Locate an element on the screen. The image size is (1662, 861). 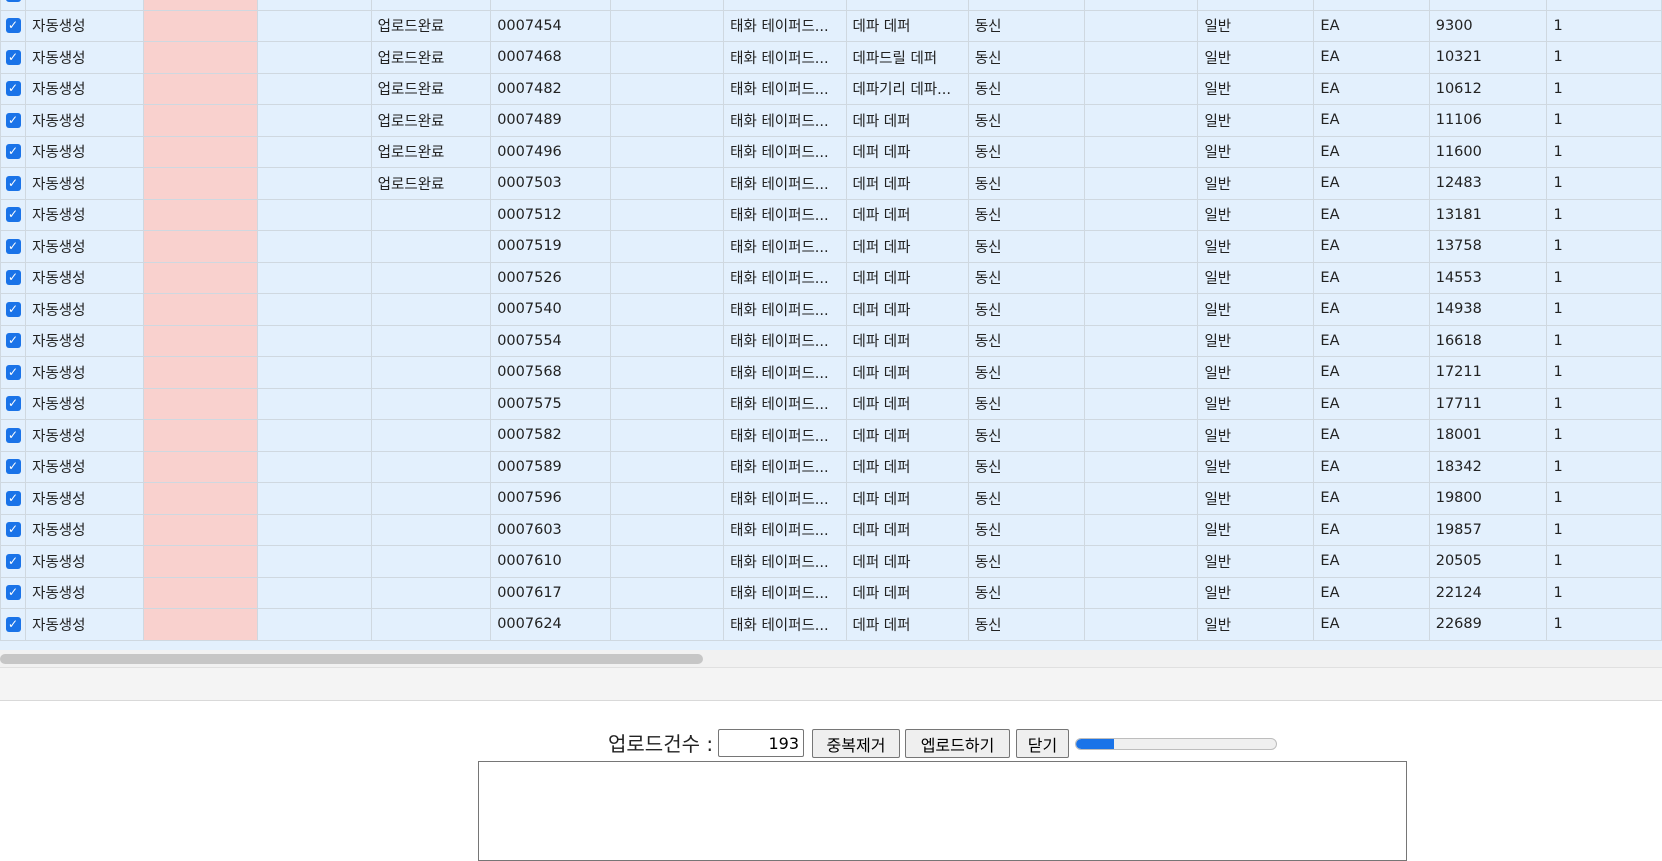
cell-code: 0007617 is located at coordinates (550, 592).